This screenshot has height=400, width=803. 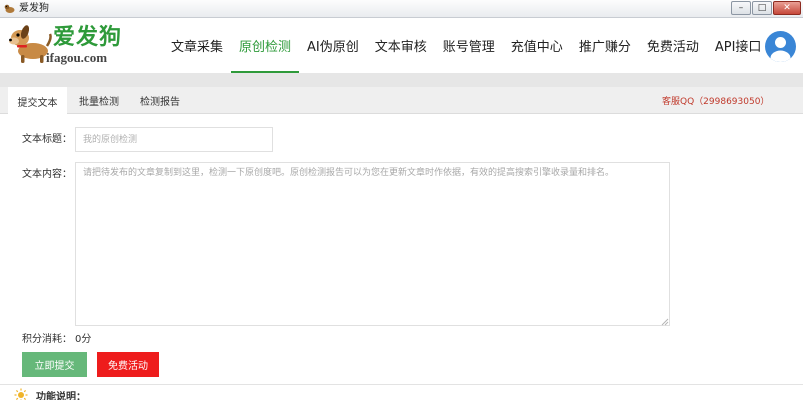 What do you see at coordinates (762, 8) in the screenshot?
I see `maximize-button: □` at bounding box center [762, 8].